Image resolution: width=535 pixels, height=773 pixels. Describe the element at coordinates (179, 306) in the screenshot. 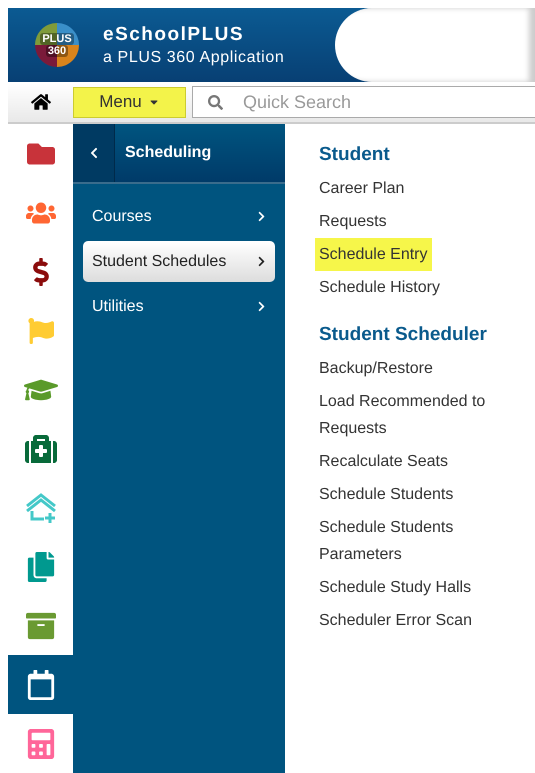

I see `menu-item: Utilities` at that location.